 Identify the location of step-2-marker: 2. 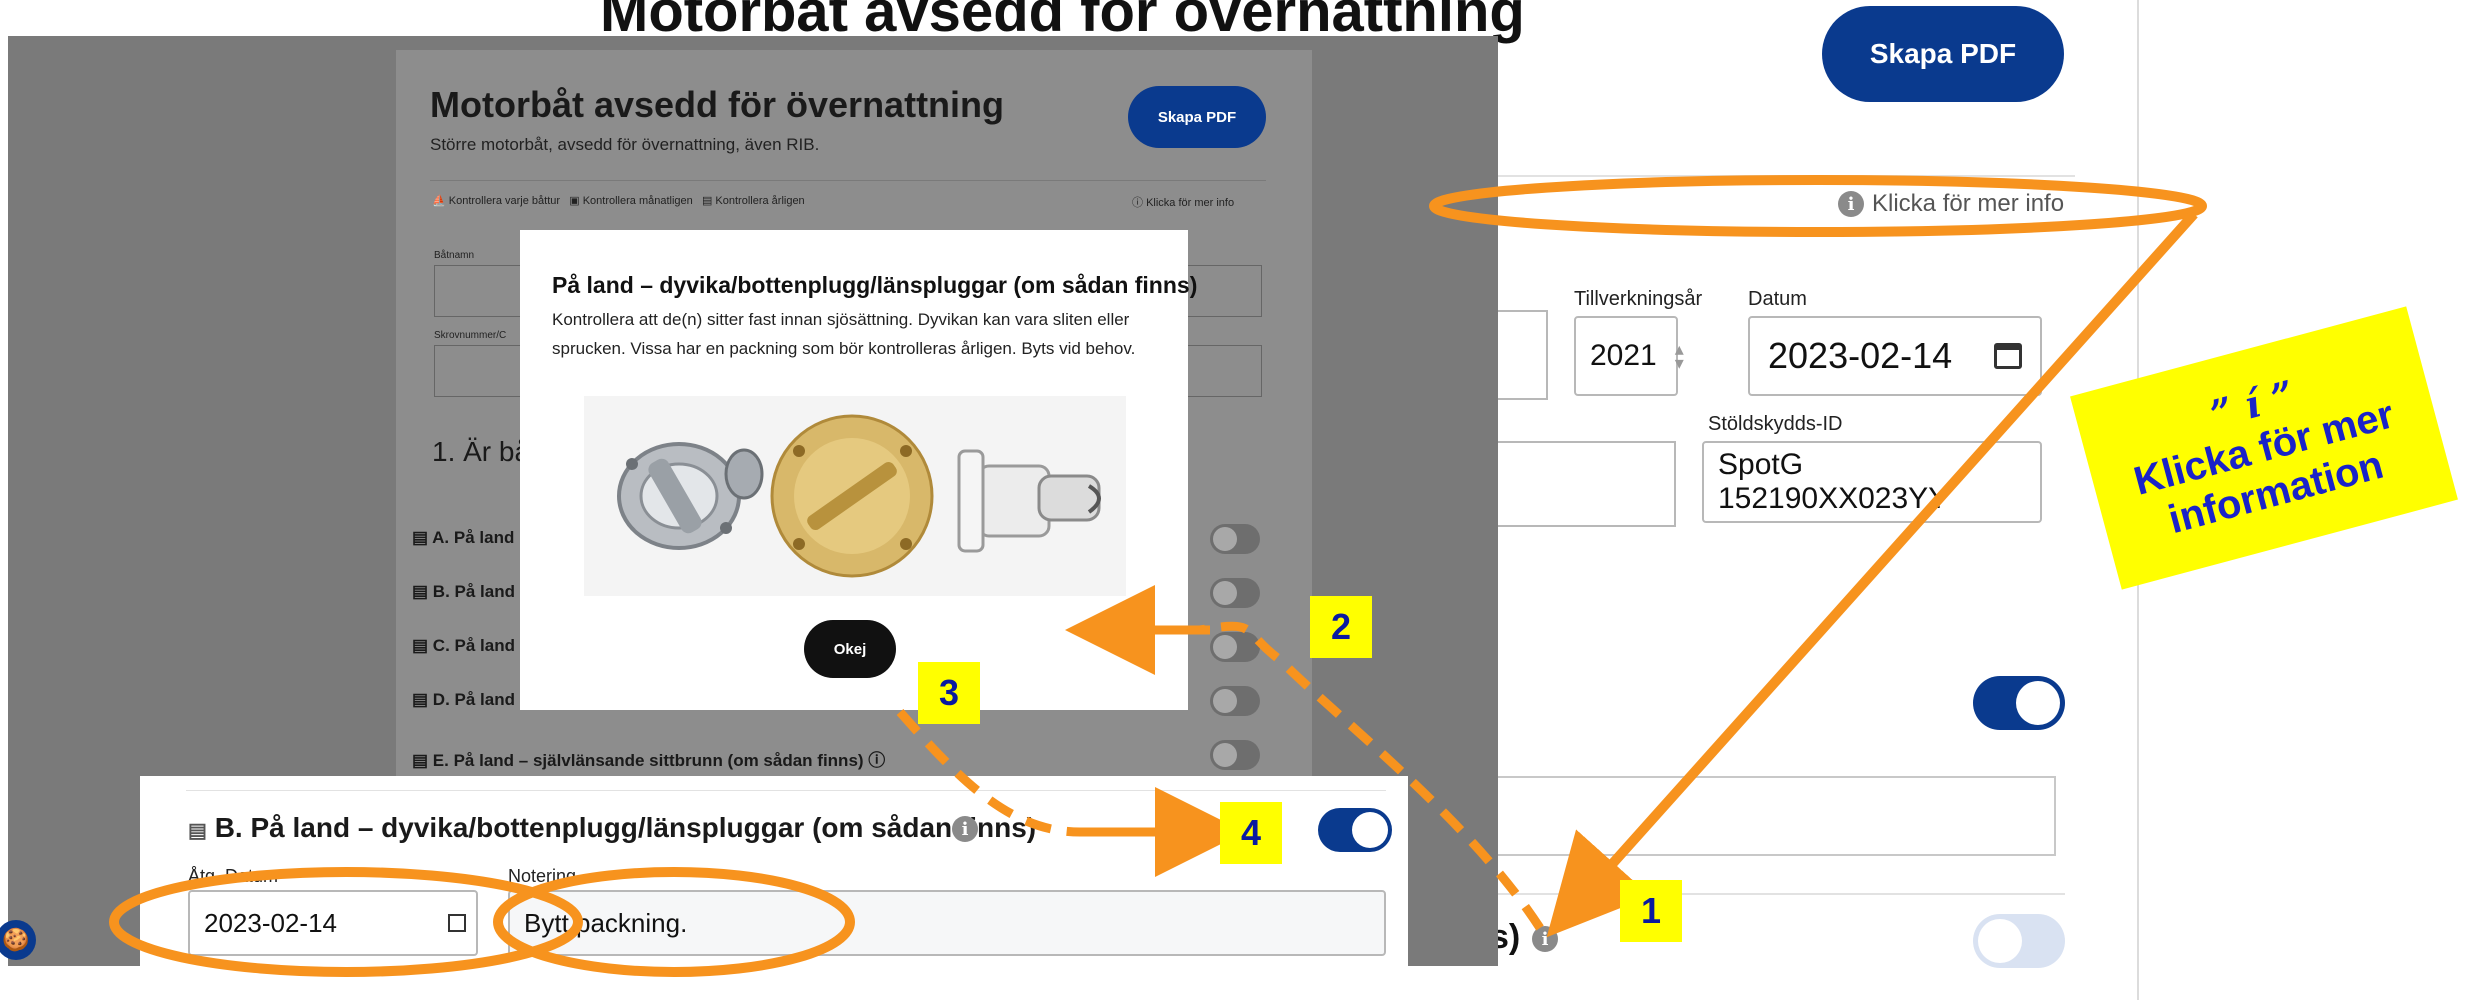
(1341, 627).